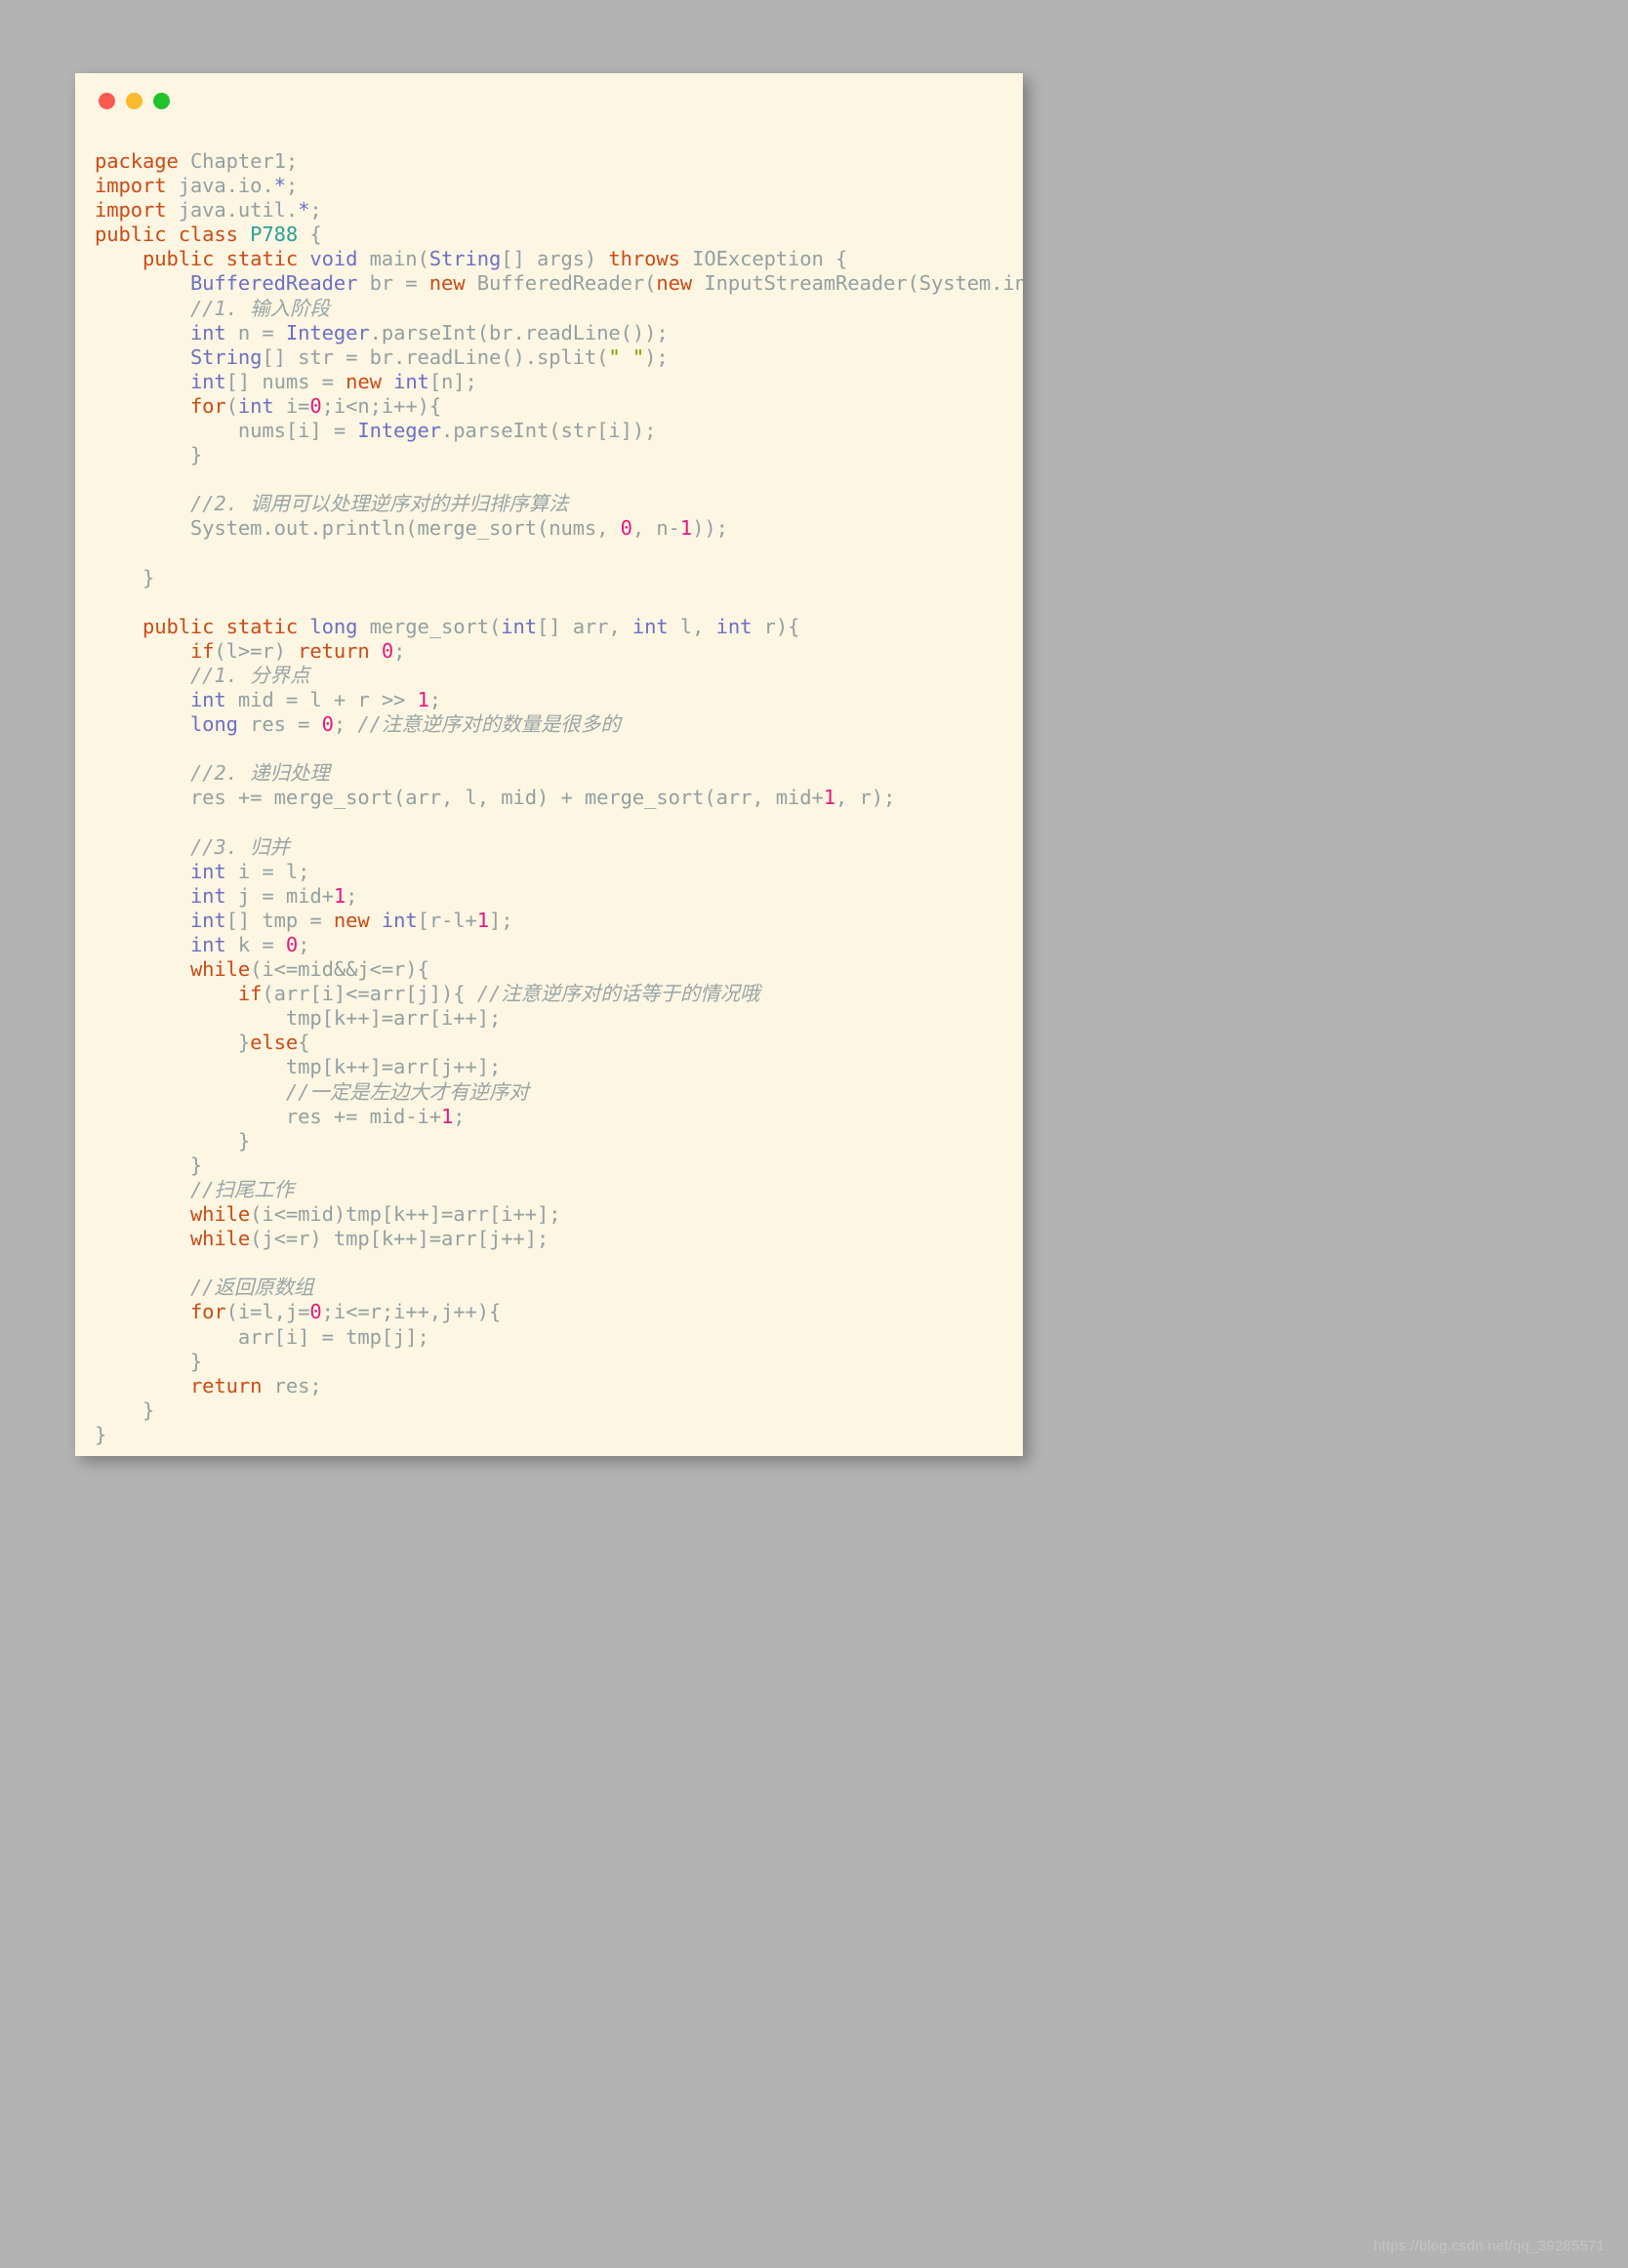 This screenshot has height=2268, width=1628. What do you see at coordinates (559, 211) in the screenshot?
I see `code-line: import java.util.*;` at bounding box center [559, 211].